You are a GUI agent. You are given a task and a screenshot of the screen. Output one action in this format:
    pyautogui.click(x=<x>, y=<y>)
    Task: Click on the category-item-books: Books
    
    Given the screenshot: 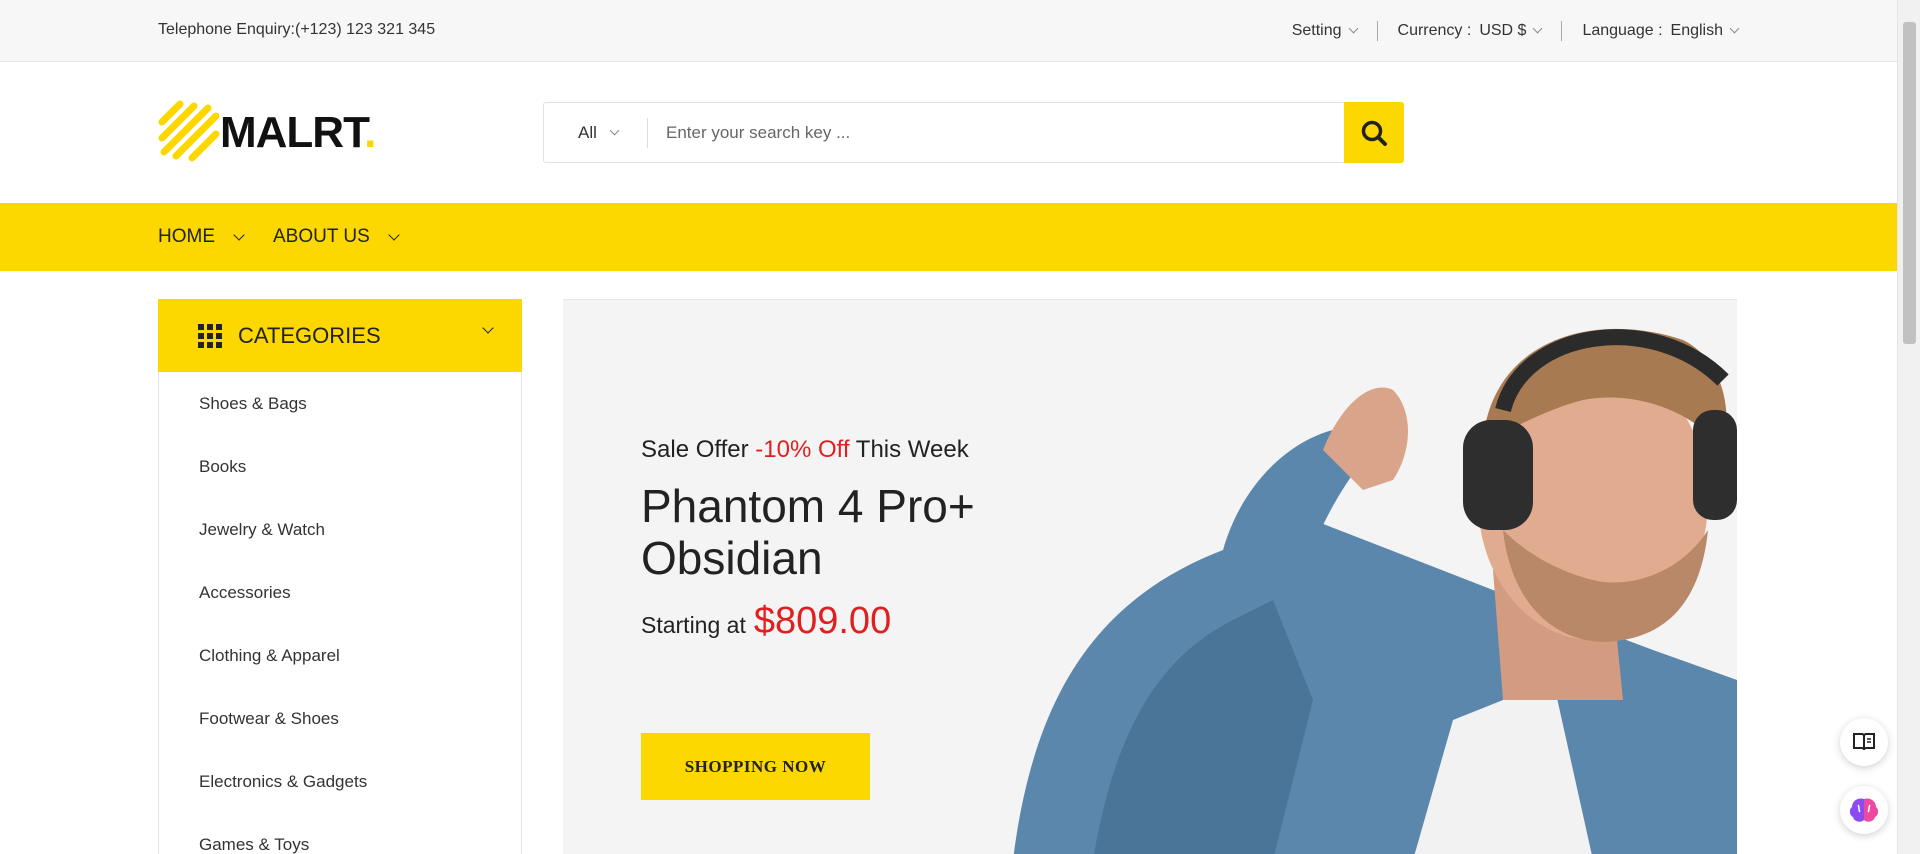 What is the action you would take?
    pyautogui.click(x=340, y=466)
    